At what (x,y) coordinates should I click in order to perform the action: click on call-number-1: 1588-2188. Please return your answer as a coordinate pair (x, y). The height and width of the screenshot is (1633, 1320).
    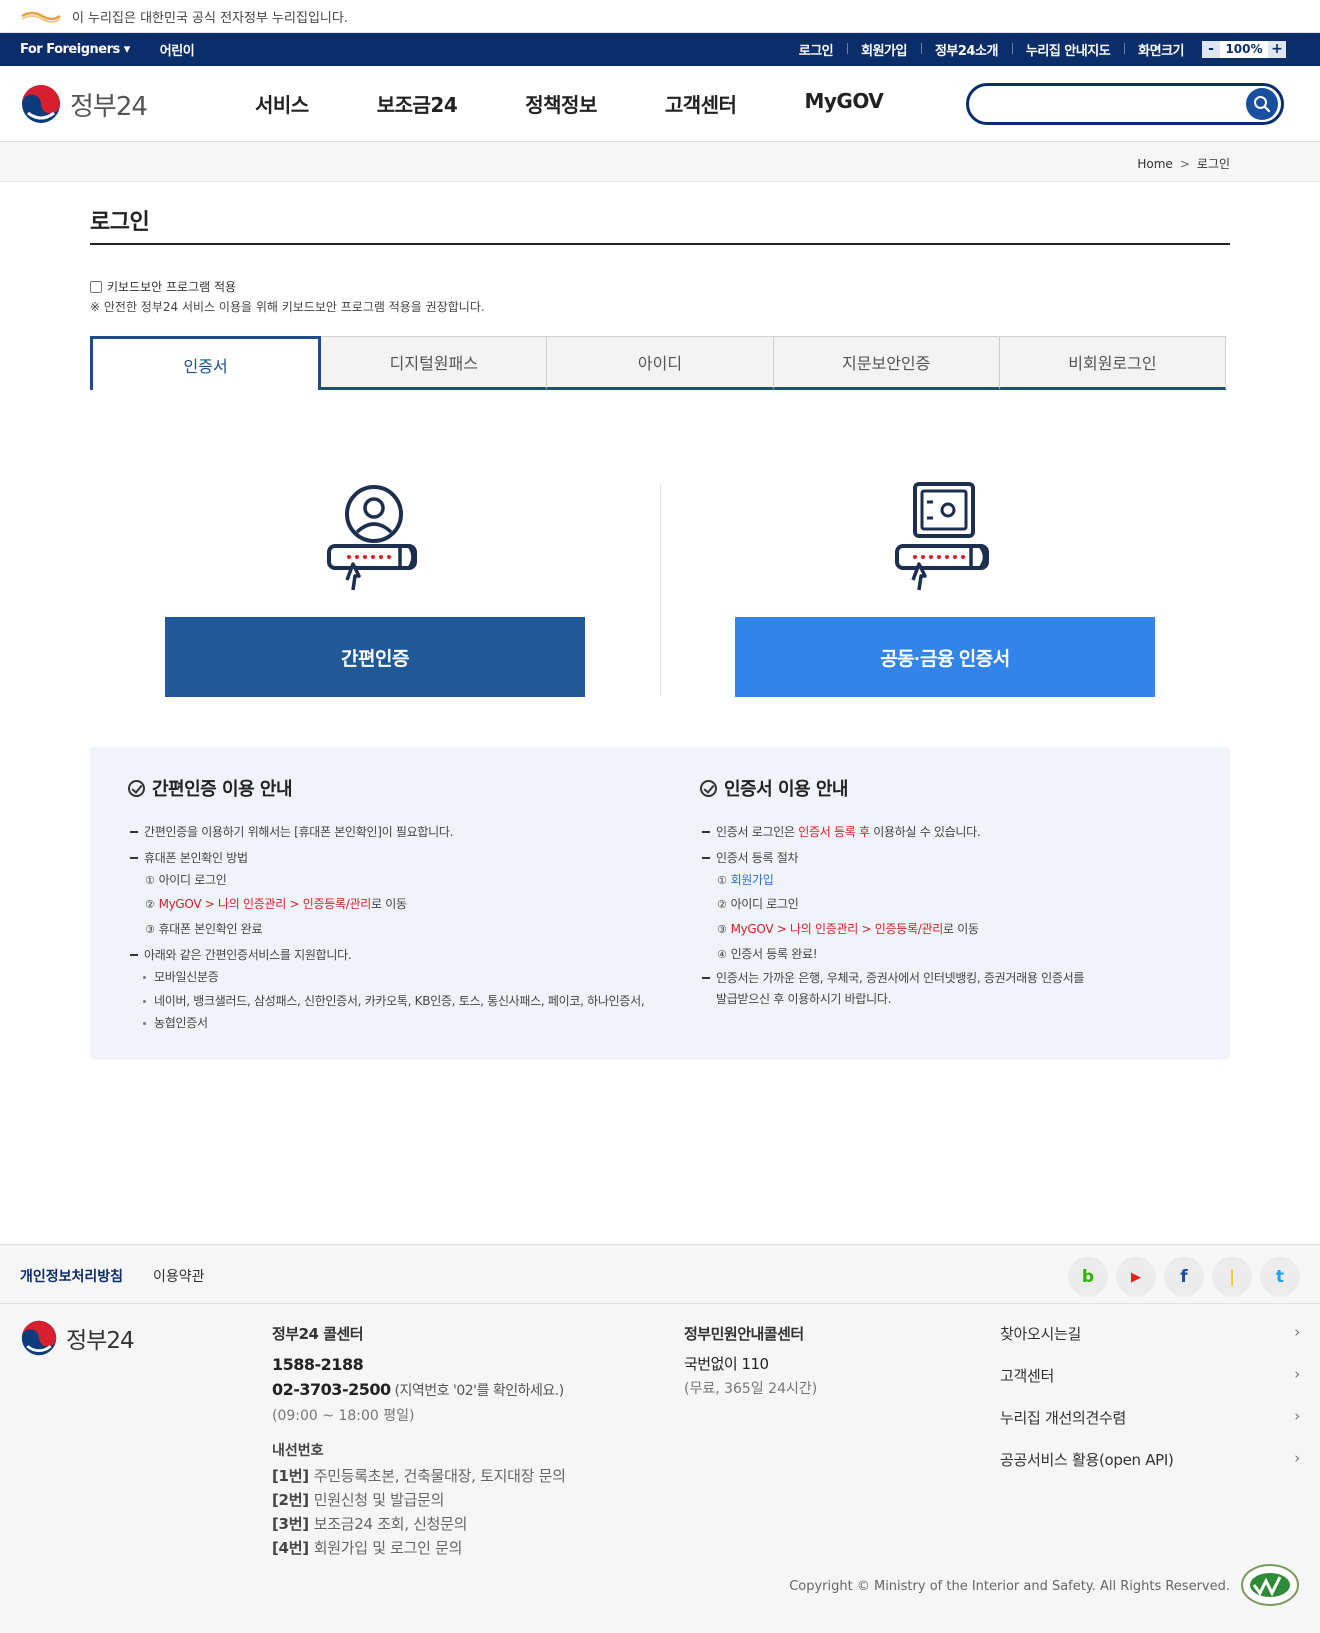
    Looking at the image, I should click on (318, 1364).